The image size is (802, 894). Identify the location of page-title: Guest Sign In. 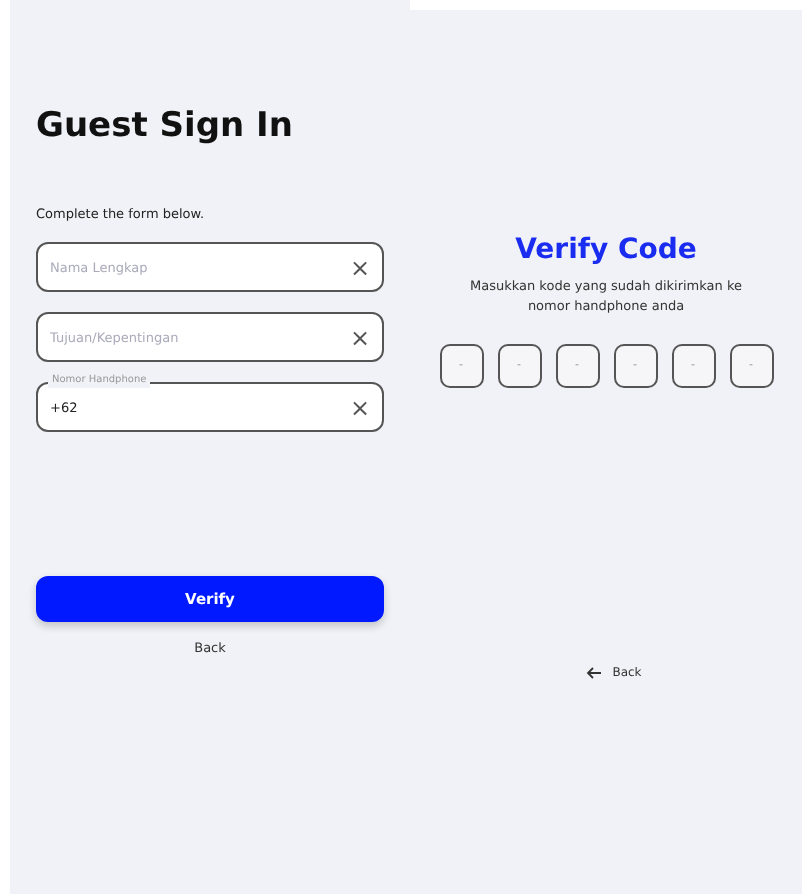
(164, 126).